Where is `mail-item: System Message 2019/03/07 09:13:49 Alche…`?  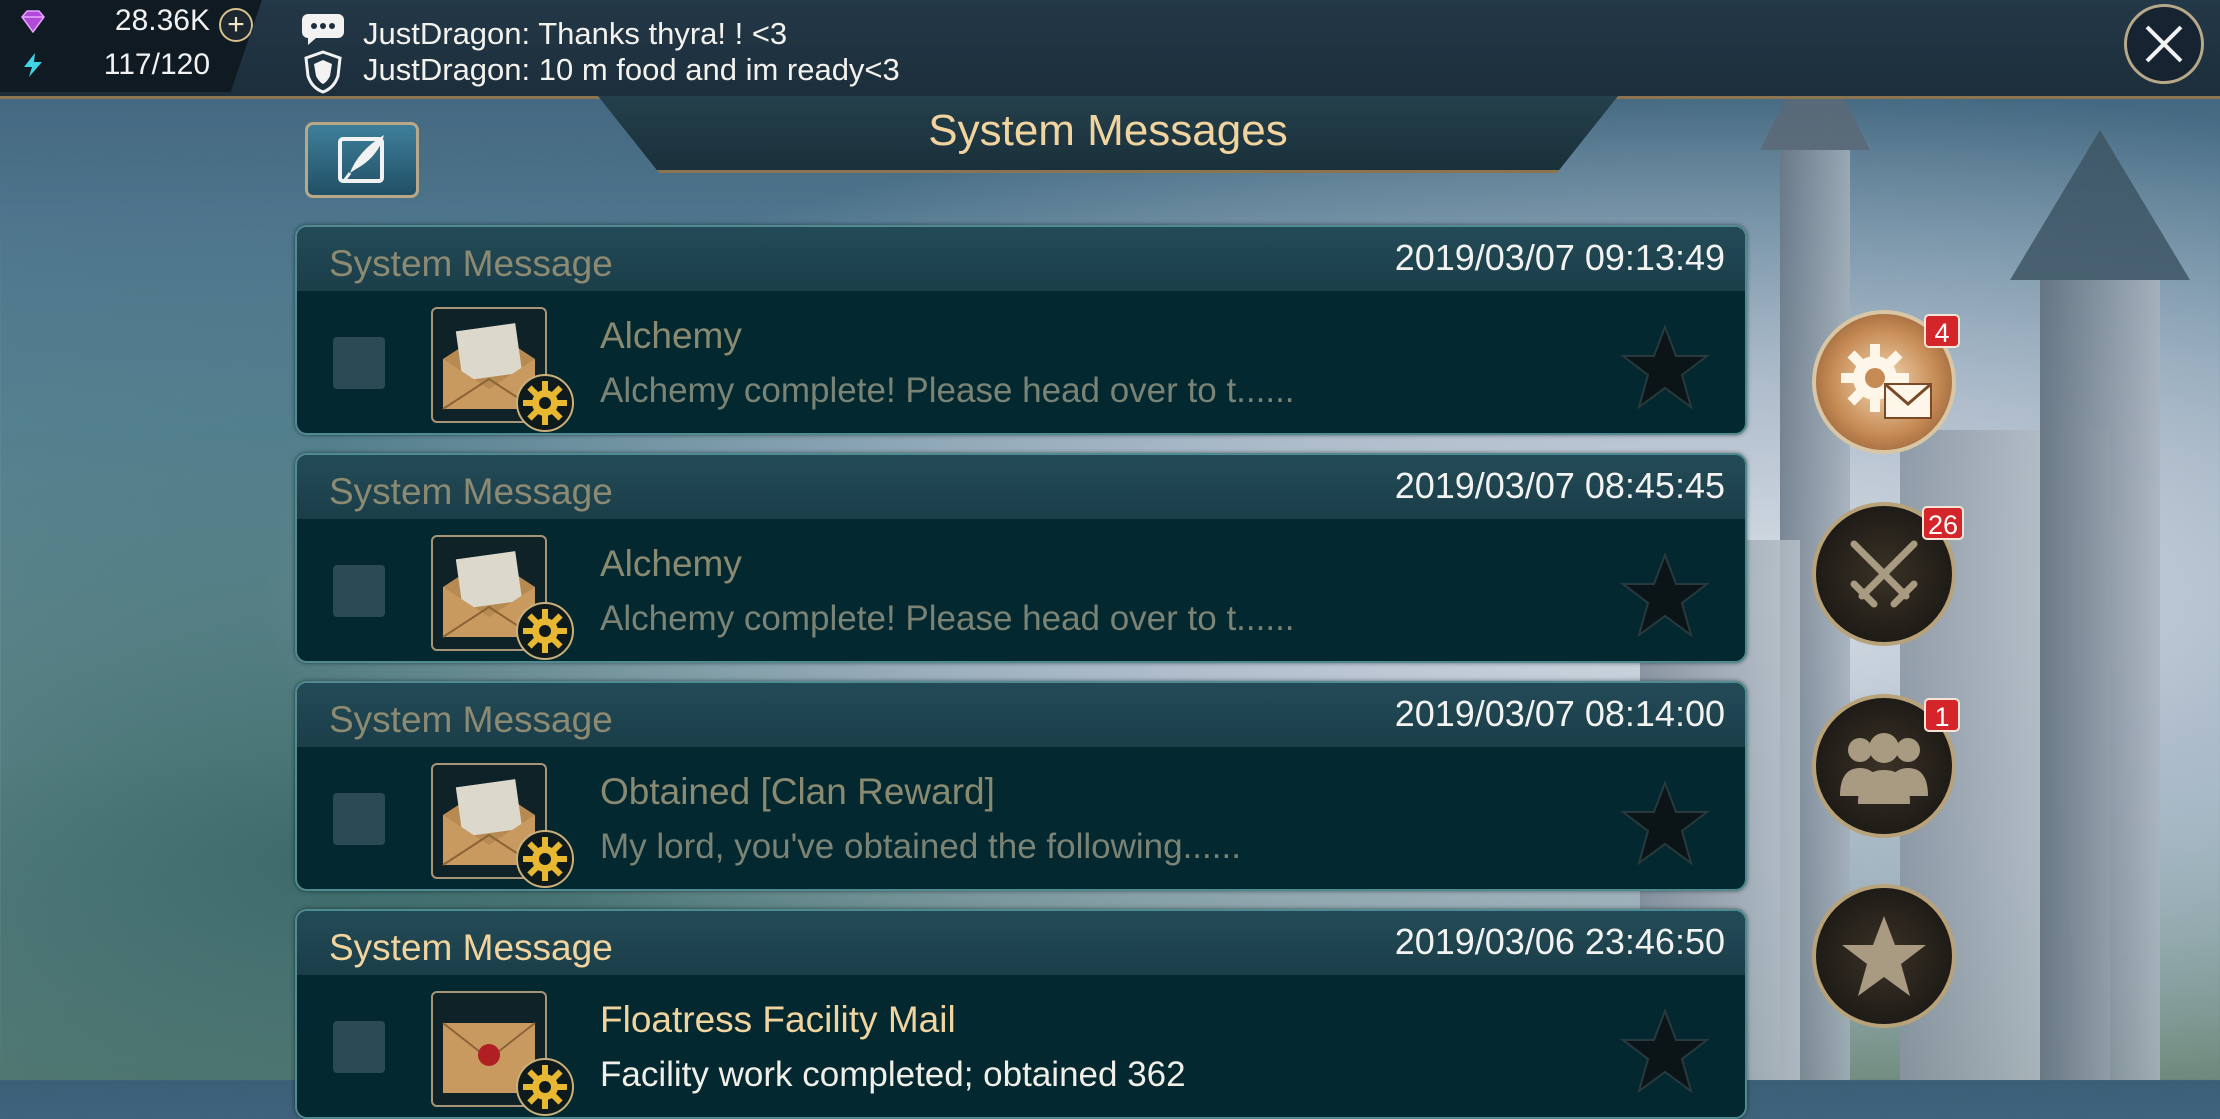 mail-item: System Message 2019/03/07 09:13:49 Alche… is located at coordinates (1021, 330).